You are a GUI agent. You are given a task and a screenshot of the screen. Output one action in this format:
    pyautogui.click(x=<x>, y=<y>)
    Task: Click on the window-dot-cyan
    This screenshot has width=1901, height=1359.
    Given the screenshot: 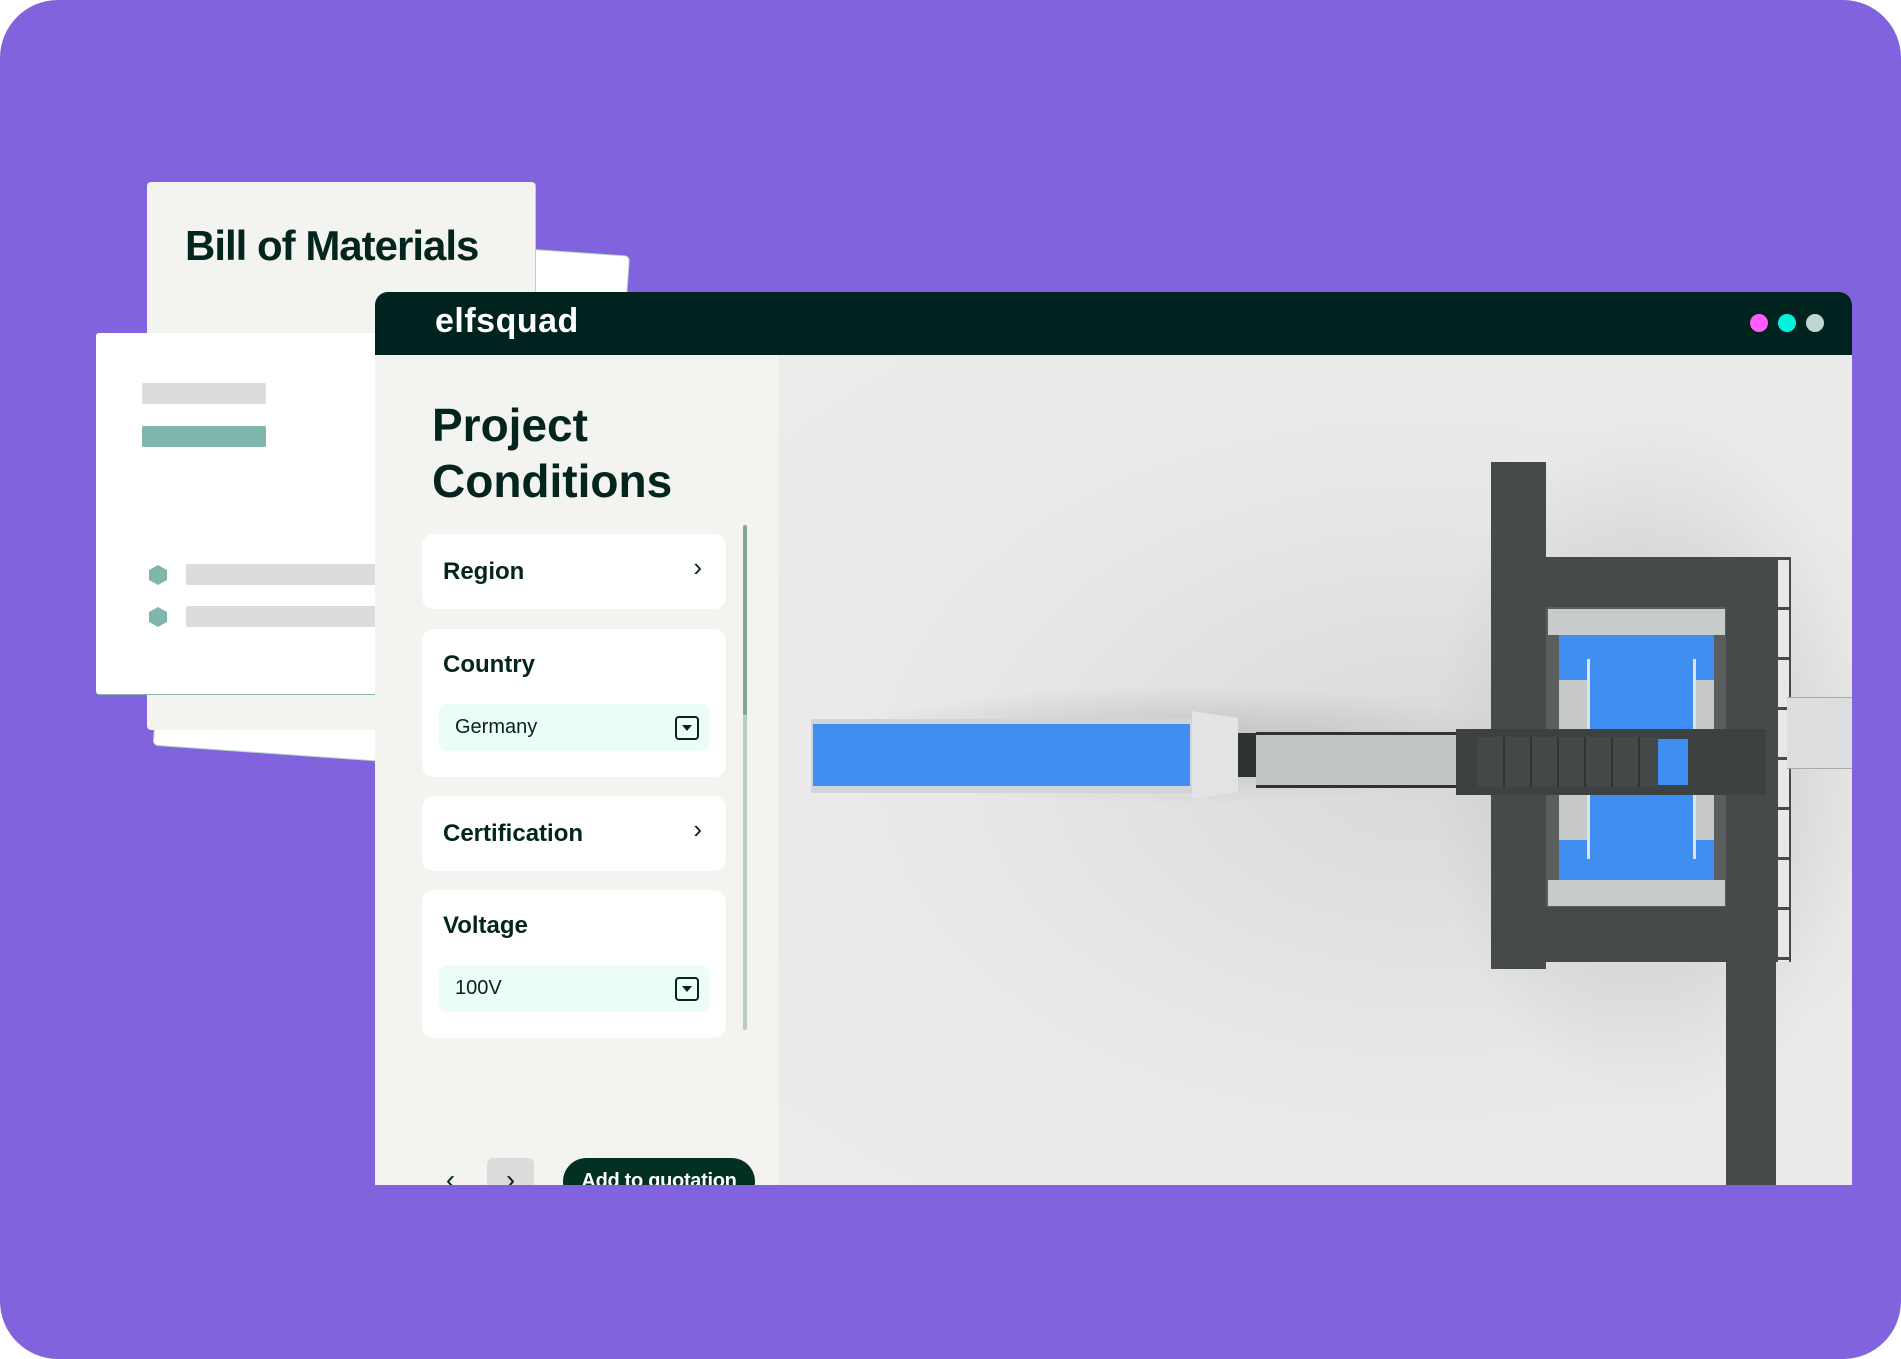 What is the action you would take?
    pyautogui.click(x=1787, y=323)
    